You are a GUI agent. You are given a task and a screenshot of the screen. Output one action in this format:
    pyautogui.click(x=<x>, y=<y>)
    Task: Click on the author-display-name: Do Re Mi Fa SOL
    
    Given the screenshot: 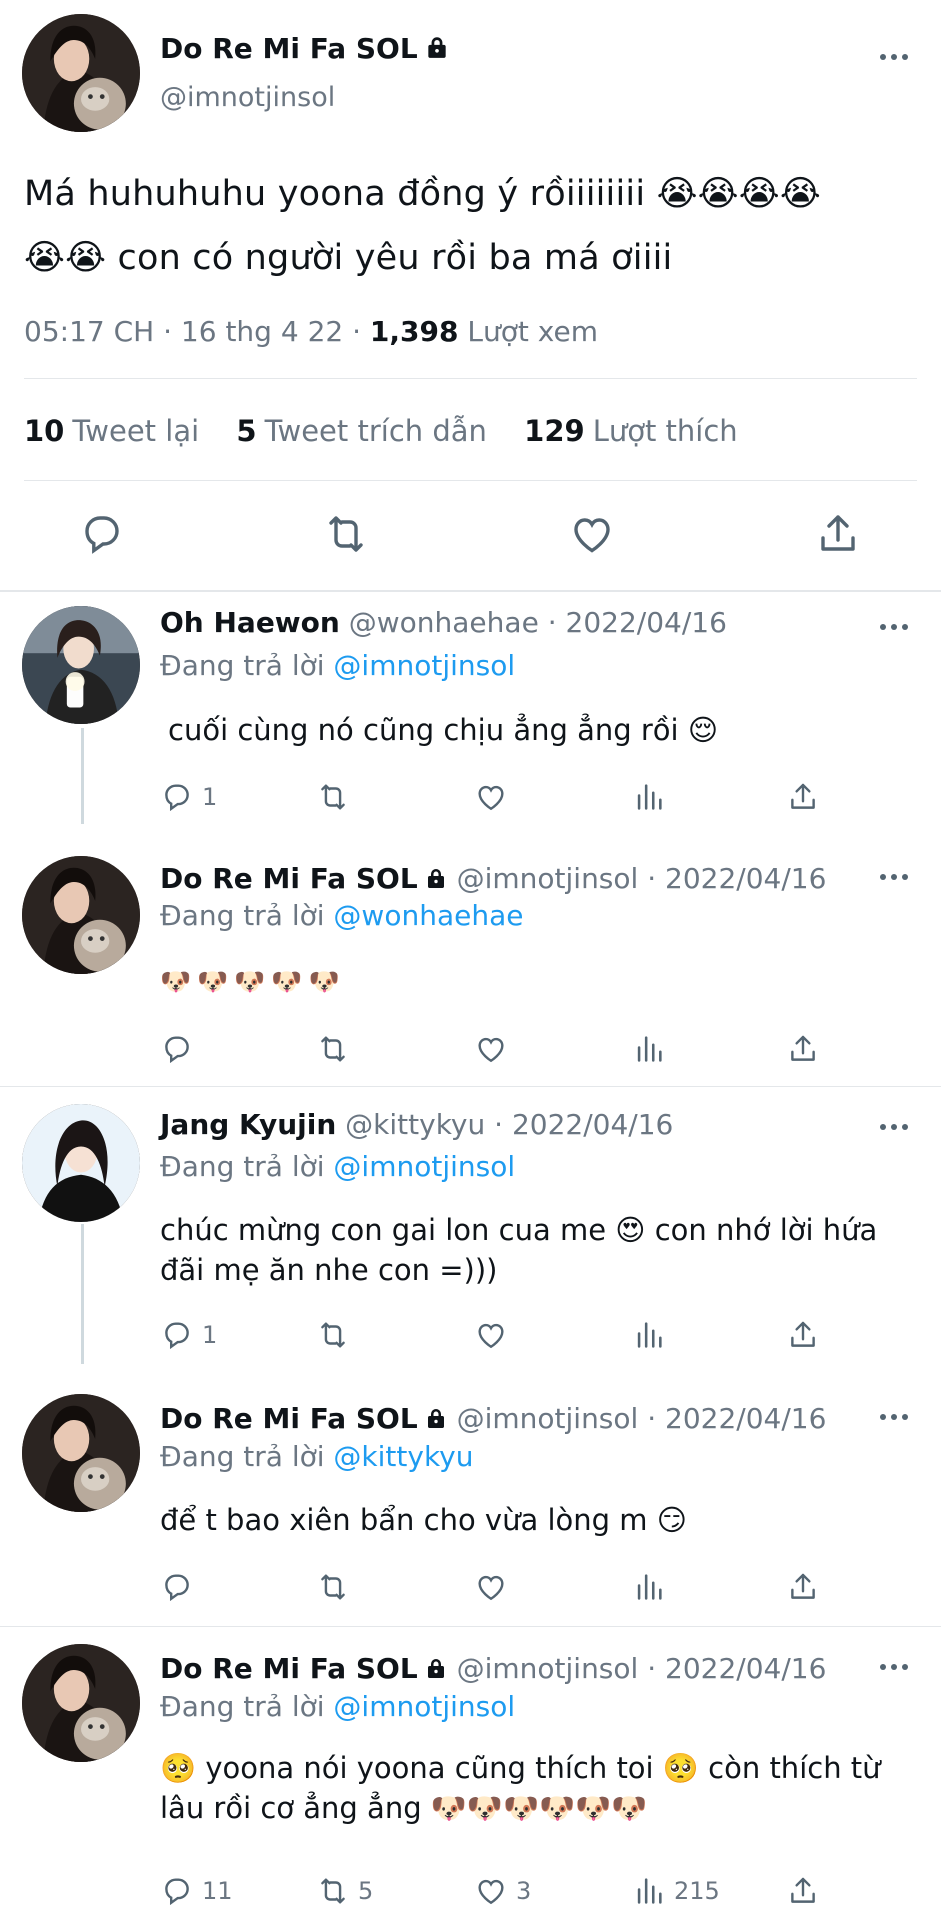 What is the action you would take?
    pyautogui.click(x=305, y=49)
    